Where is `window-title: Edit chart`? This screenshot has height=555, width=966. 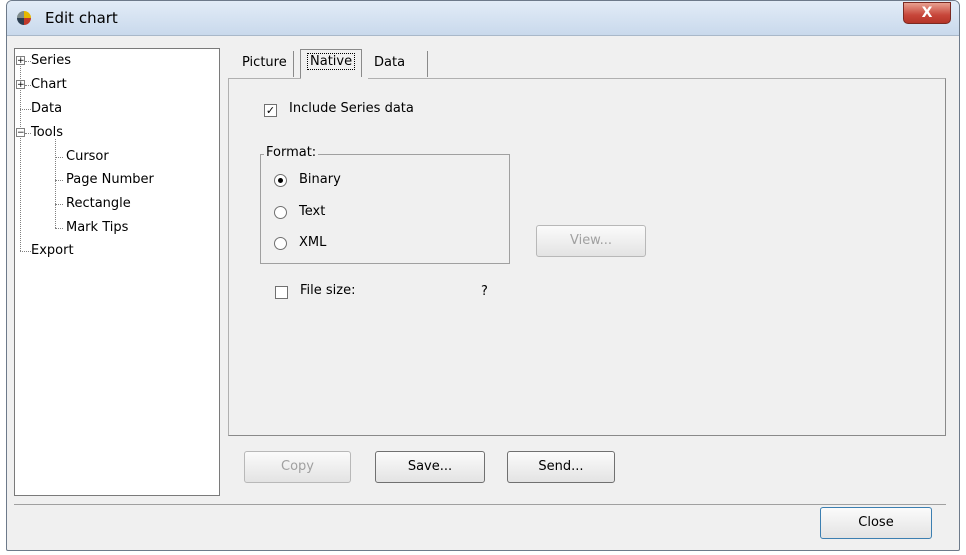 window-title: Edit chart is located at coordinates (81, 18).